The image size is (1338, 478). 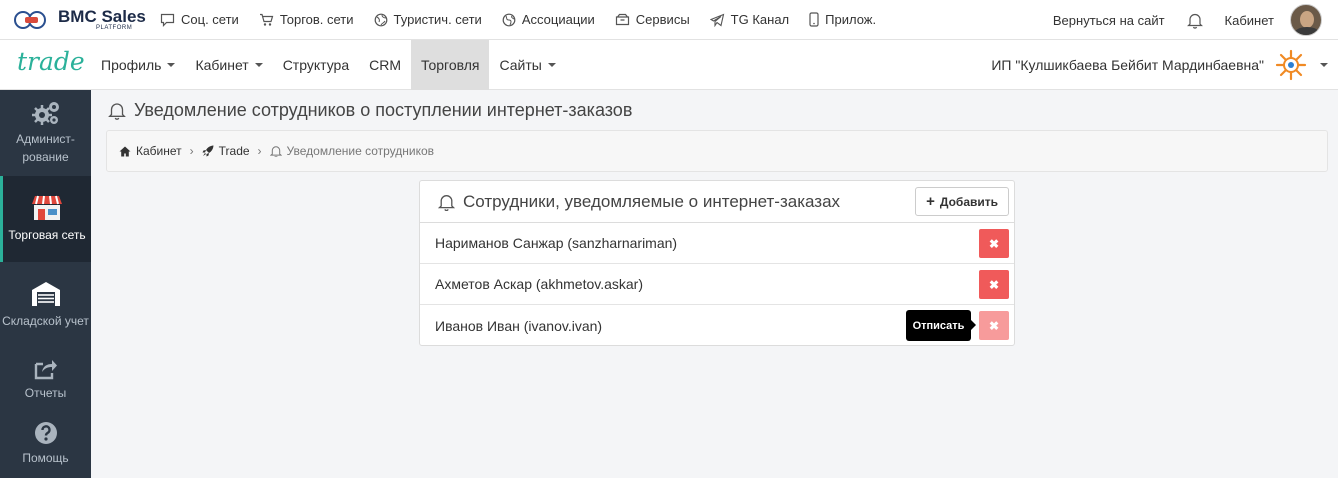 I want to click on company-name: ИП "Кулшикбаева Бейбит Мардинбаевна", so click(x=1127, y=65).